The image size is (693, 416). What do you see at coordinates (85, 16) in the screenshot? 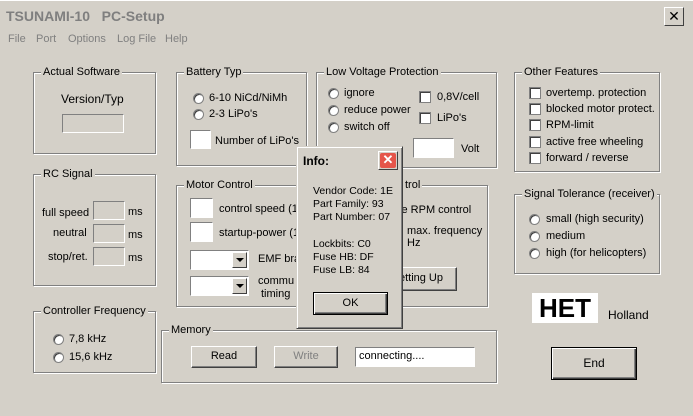
I see `window-title: TSUNAMI-10 PC-Setup` at bounding box center [85, 16].